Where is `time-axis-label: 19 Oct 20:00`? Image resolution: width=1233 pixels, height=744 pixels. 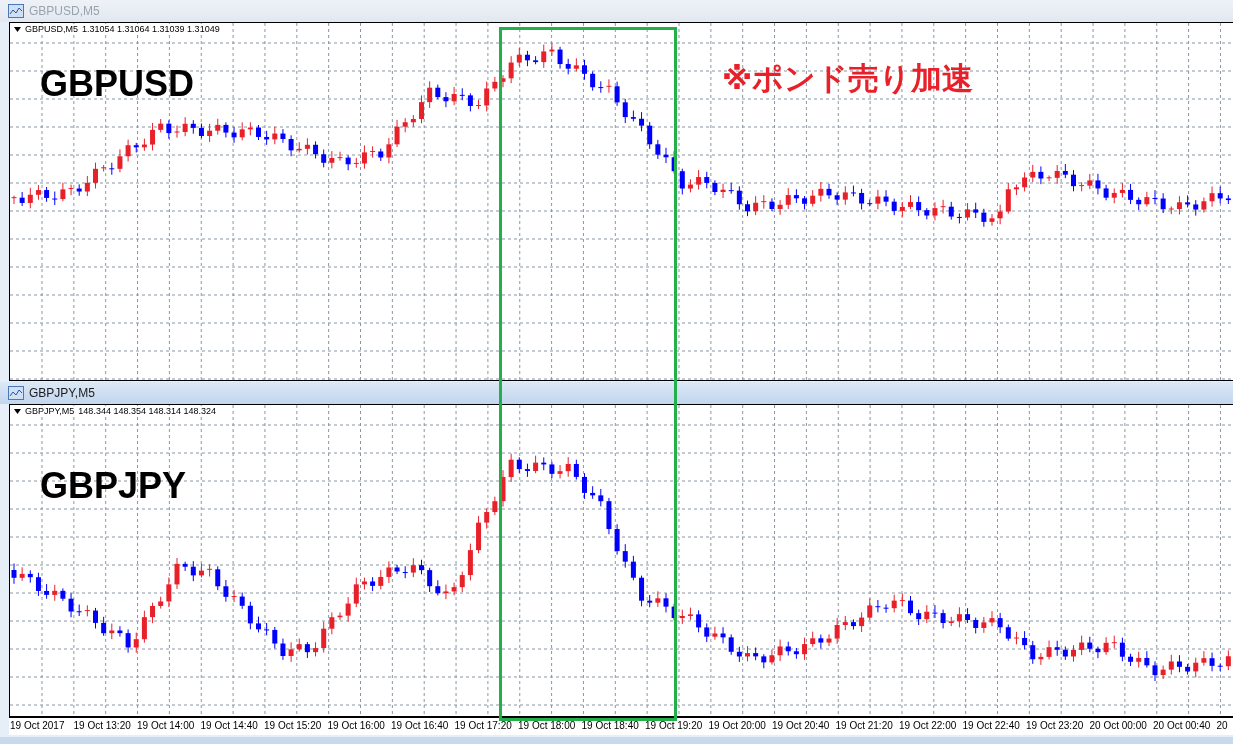 time-axis-label: 19 Oct 20:00 is located at coordinates (737, 726).